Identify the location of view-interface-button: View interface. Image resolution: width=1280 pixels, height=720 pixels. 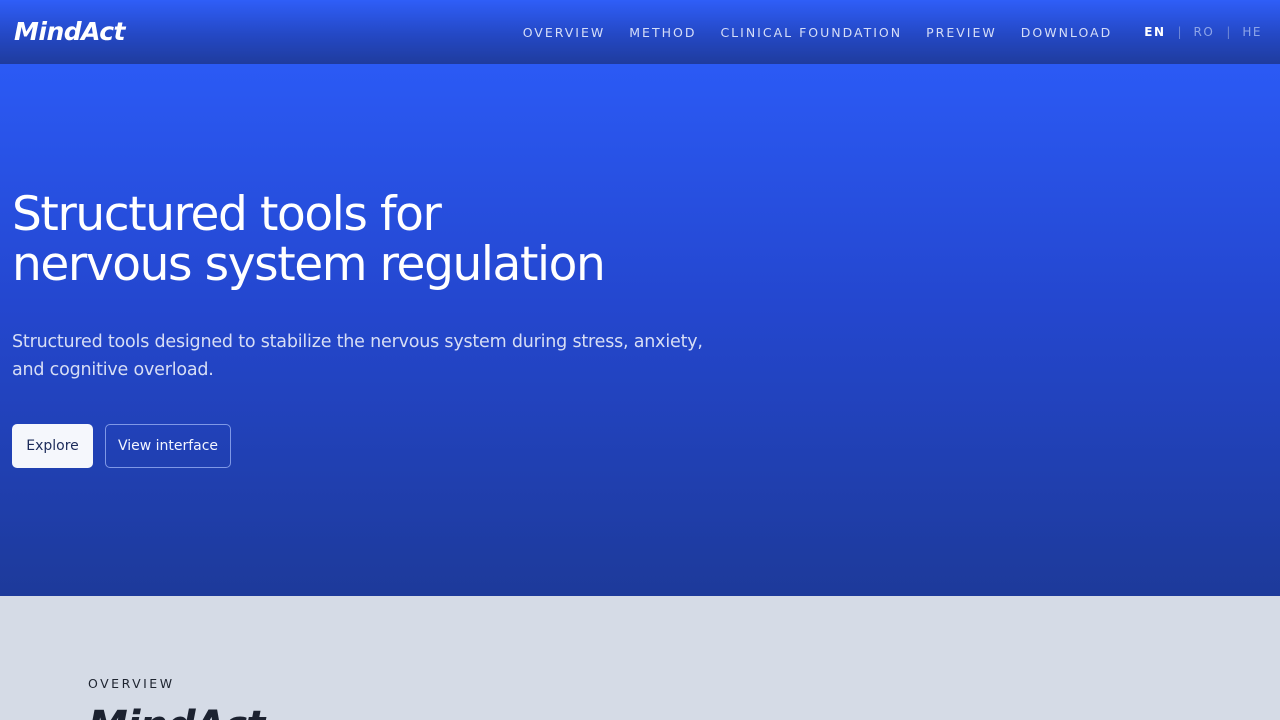
(168, 446).